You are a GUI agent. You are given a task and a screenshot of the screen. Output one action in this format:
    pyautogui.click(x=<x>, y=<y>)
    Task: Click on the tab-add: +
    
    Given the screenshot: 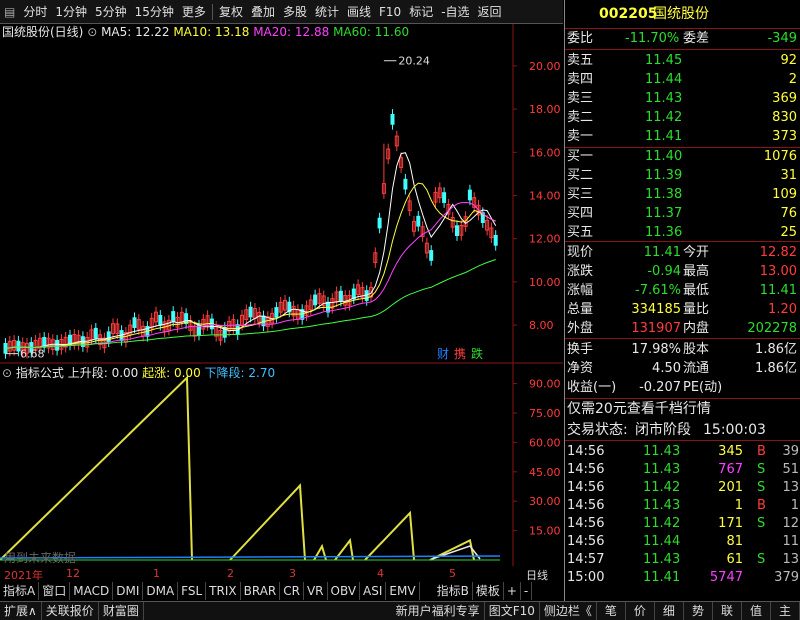 What is the action you would take?
    pyautogui.click(x=512, y=591)
    